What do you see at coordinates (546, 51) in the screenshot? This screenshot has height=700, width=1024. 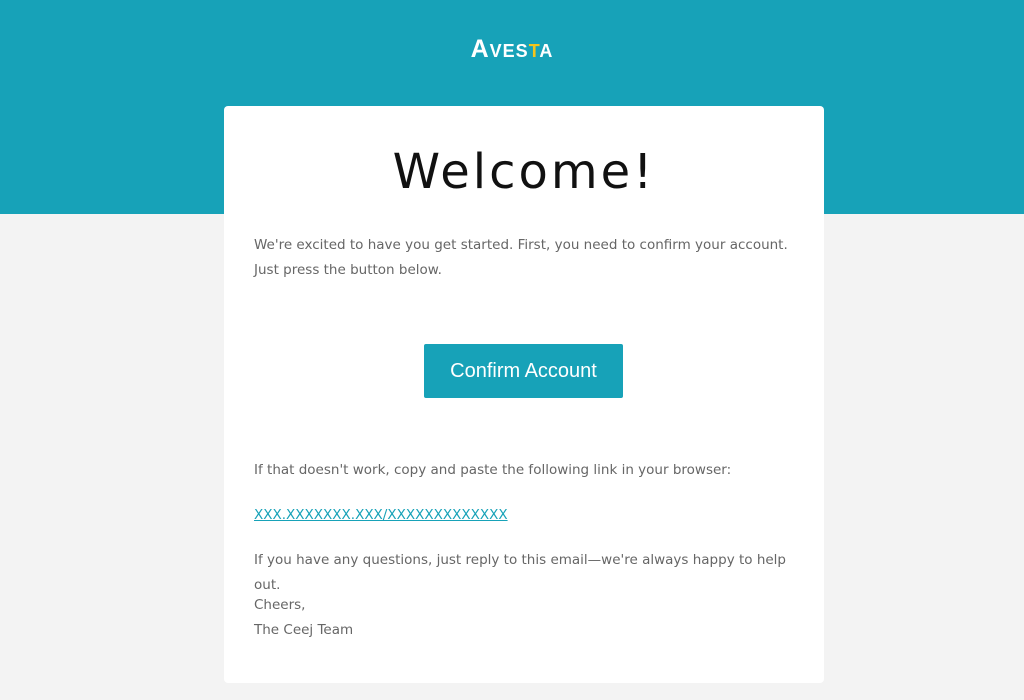 I see `logo-letter-a-end: A` at bounding box center [546, 51].